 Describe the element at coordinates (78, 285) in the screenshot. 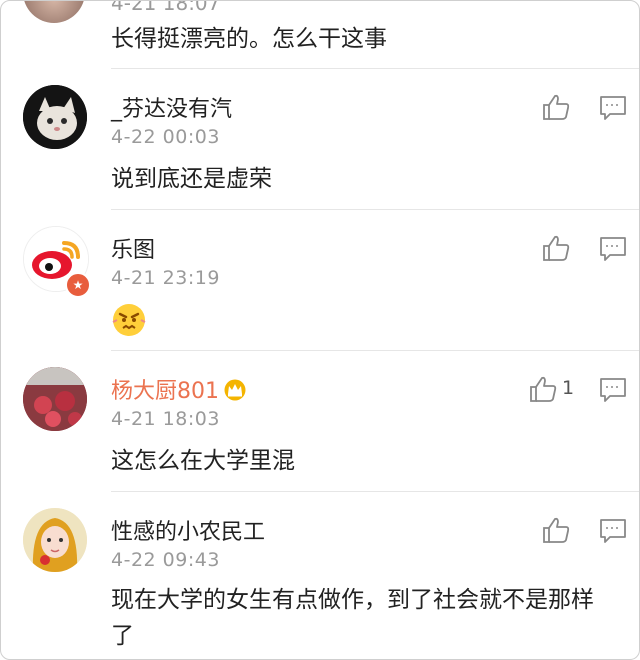

I see `verified-badge-icon: ★` at that location.